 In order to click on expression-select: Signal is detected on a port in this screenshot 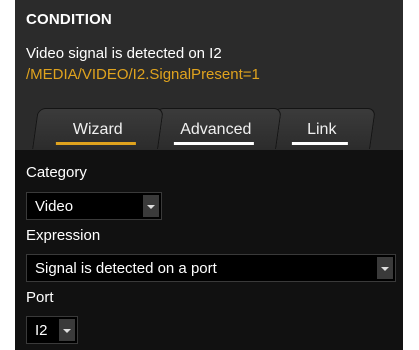, I will do `click(211, 268)`.